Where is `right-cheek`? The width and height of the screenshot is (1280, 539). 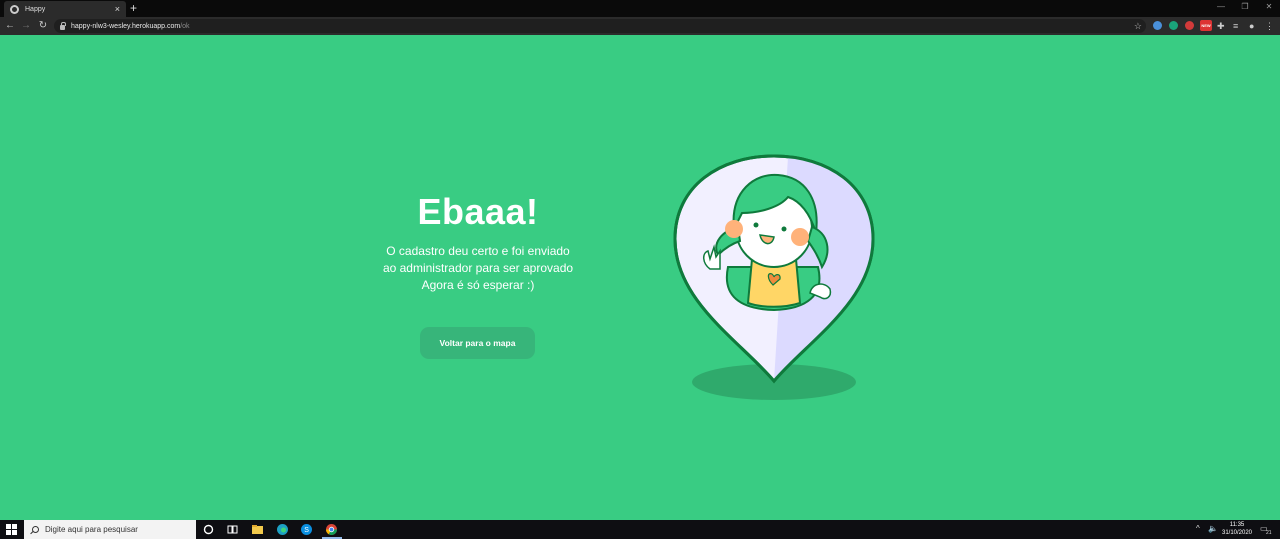
right-cheek is located at coordinates (800, 237).